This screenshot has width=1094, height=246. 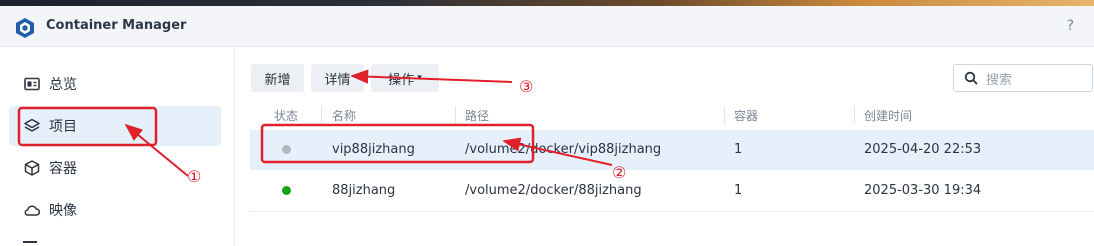 What do you see at coordinates (87, 126) in the screenshot?
I see `highlight-box-projects` at bounding box center [87, 126].